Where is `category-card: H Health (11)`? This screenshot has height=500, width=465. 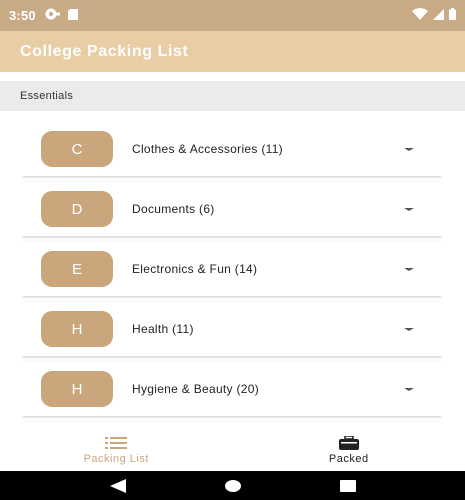 category-card: H Health (11) is located at coordinates (232, 329).